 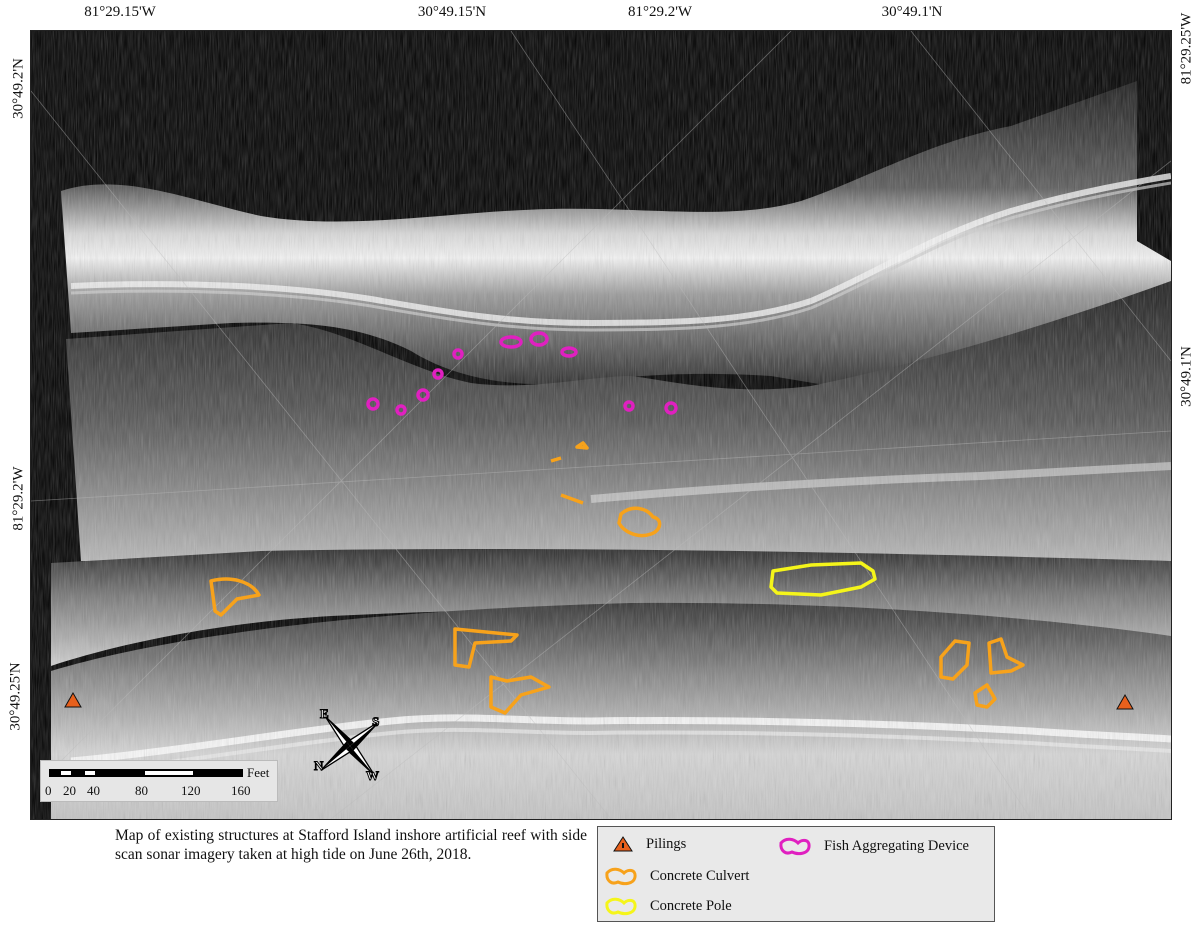 What do you see at coordinates (452, 12) in the screenshot?
I see `top-coord-label-2: 30°49.15'N` at bounding box center [452, 12].